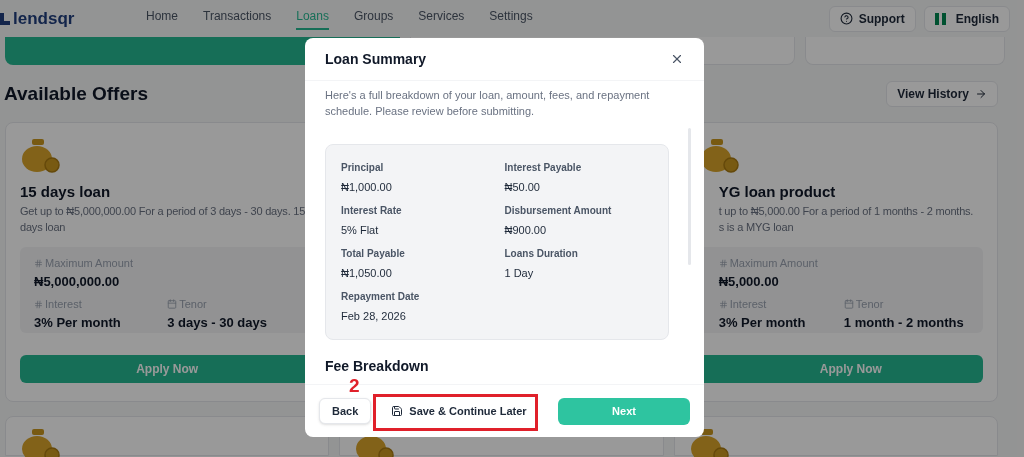  What do you see at coordinates (163, 211) in the screenshot?
I see `offer-description: Get up to ₦5,000,000.00 For a period of 3 days - 30 days. 15` at bounding box center [163, 211].